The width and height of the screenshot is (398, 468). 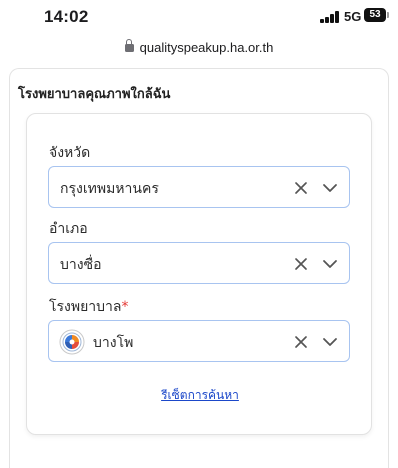 What do you see at coordinates (85, 307) in the screenshot?
I see `hospital-label-text: โรงพยาบาล` at bounding box center [85, 307].